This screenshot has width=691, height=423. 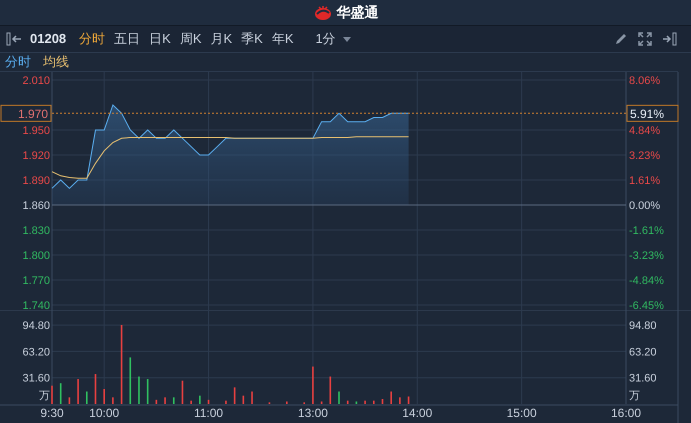 I want to click on period-tab: 年K, so click(x=283, y=39).